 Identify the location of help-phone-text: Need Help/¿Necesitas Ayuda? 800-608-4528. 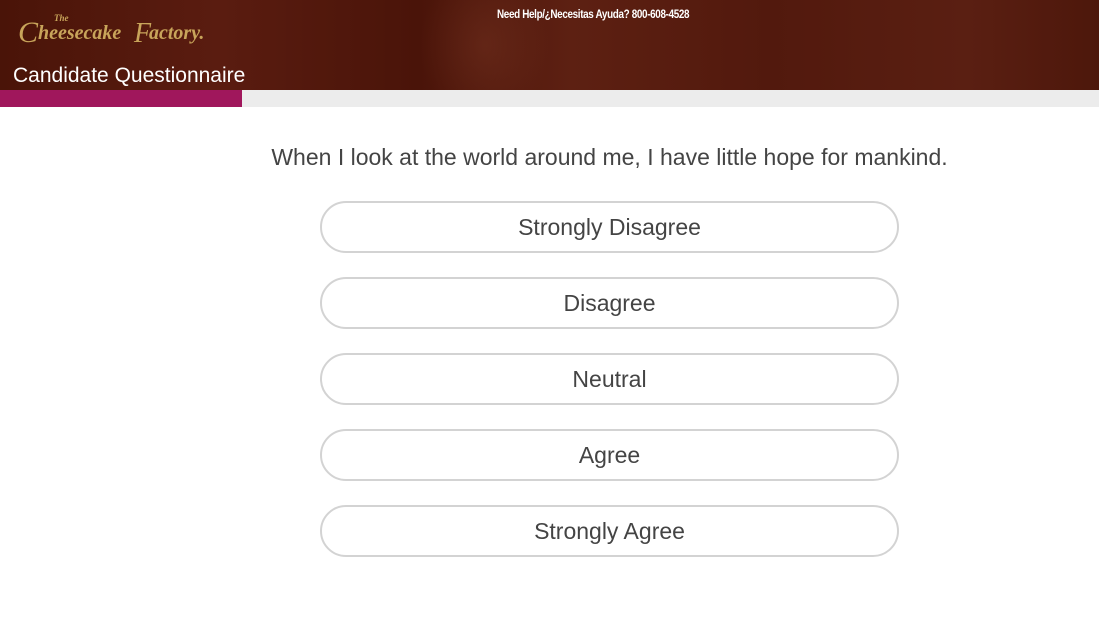
(593, 15).